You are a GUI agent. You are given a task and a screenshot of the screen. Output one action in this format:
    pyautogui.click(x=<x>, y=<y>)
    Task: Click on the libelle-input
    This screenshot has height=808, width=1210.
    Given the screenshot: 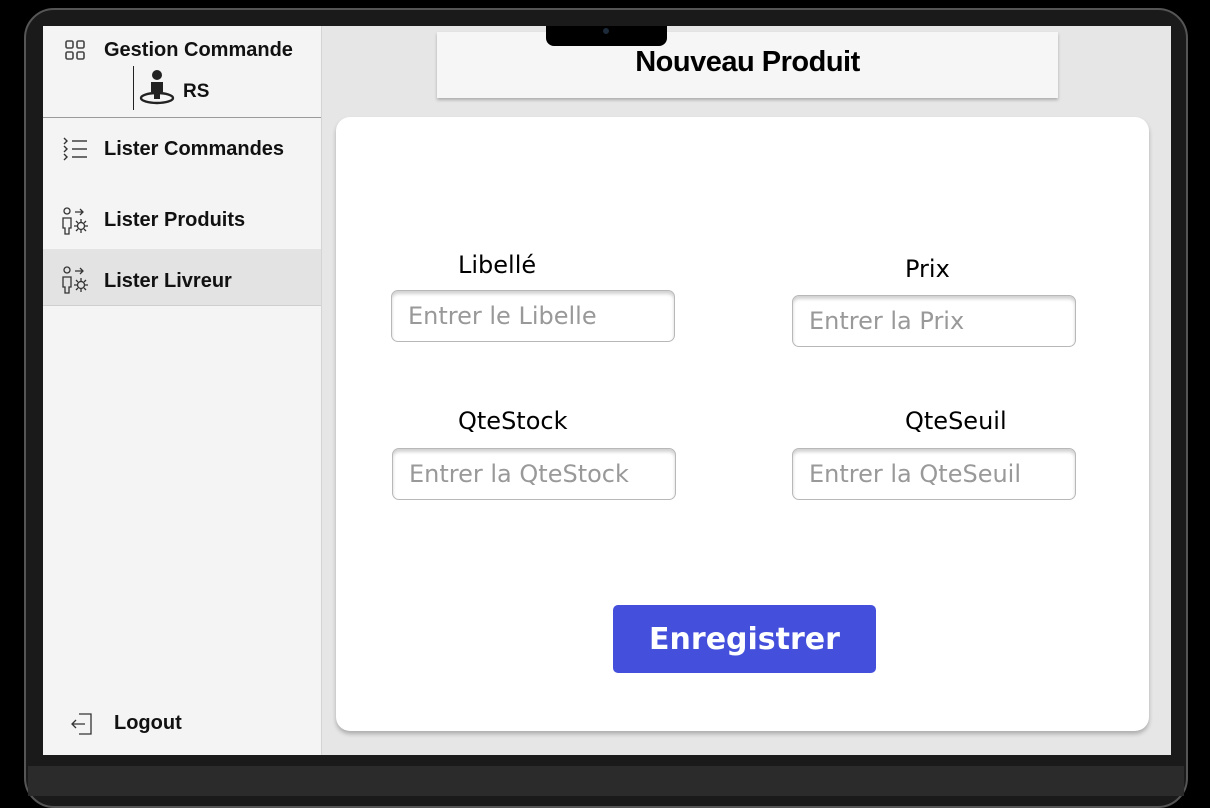 What is the action you would take?
    pyautogui.click(x=533, y=316)
    